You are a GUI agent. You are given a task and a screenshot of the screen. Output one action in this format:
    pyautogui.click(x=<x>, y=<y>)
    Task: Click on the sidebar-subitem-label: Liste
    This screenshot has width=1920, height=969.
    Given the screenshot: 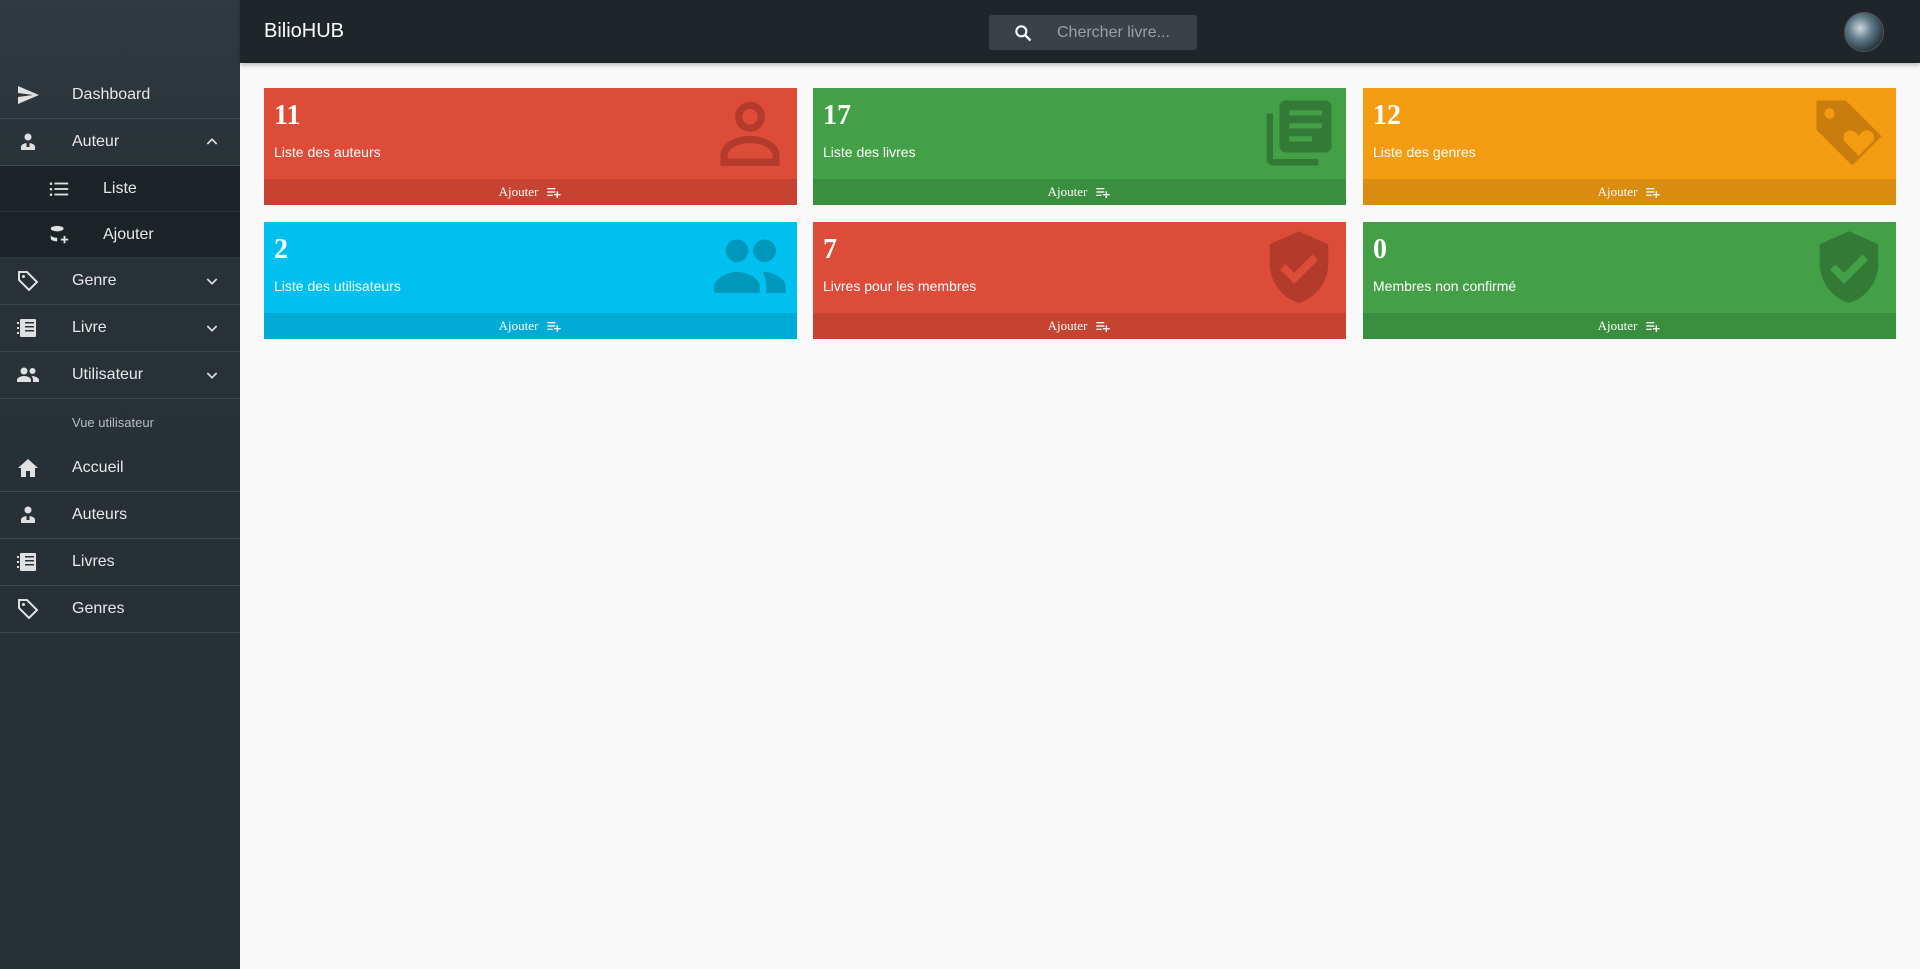 What is the action you would take?
    pyautogui.click(x=120, y=188)
    